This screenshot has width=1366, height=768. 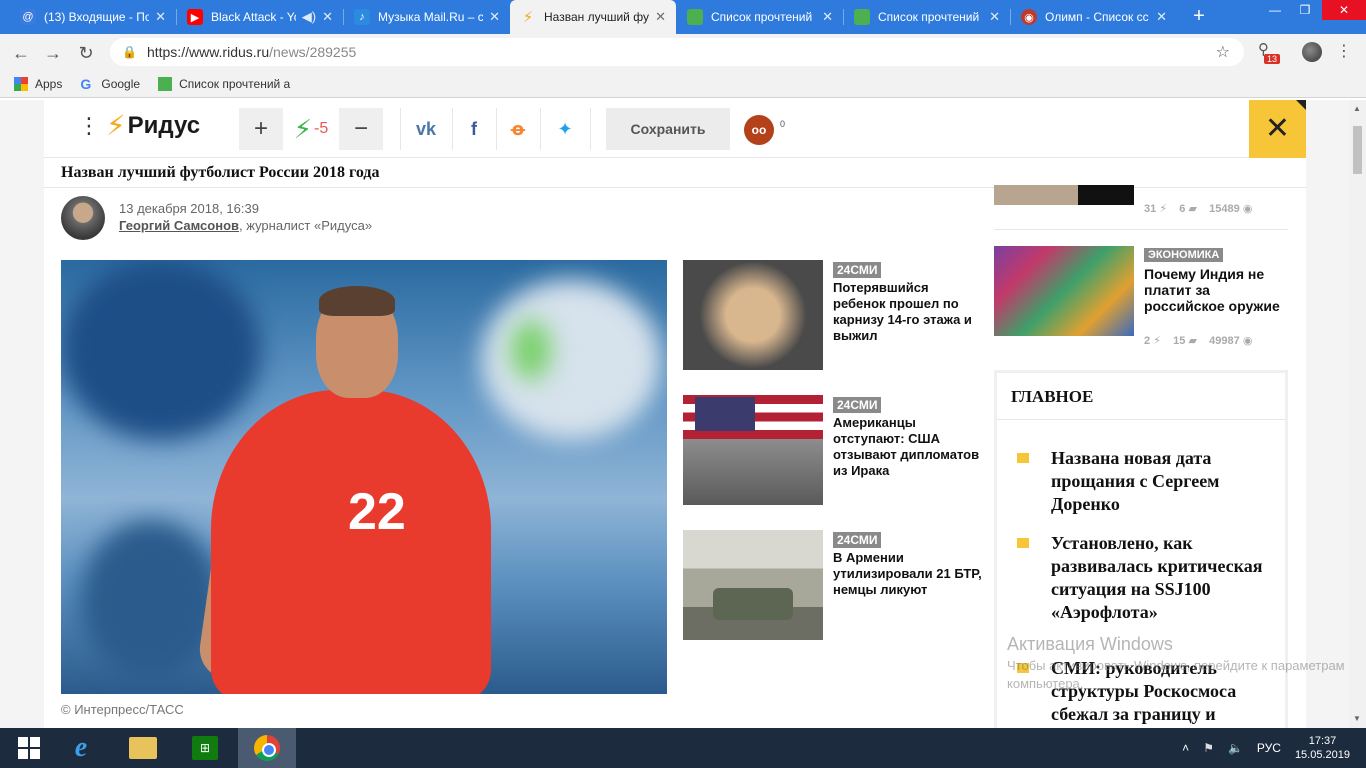 I want to click on green-bolt-icon: ⚡, so click(x=303, y=128).